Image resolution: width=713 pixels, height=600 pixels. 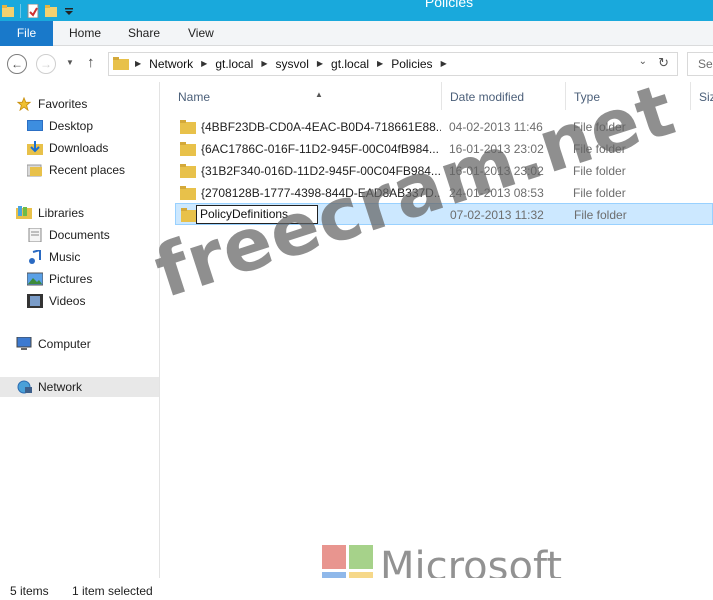 What do you see at coordinates (35, 148) in the screenshot?
I see `downloads-icon` at bounding box center [35, 148].